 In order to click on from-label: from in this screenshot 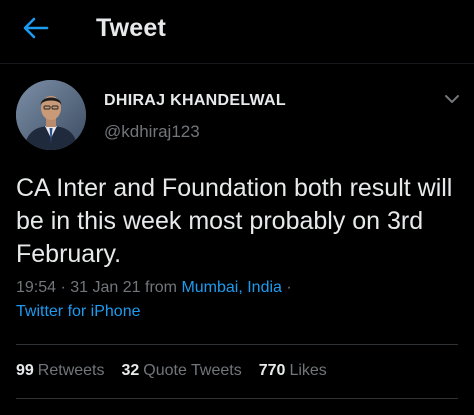, I will do `click(161, 287)`.